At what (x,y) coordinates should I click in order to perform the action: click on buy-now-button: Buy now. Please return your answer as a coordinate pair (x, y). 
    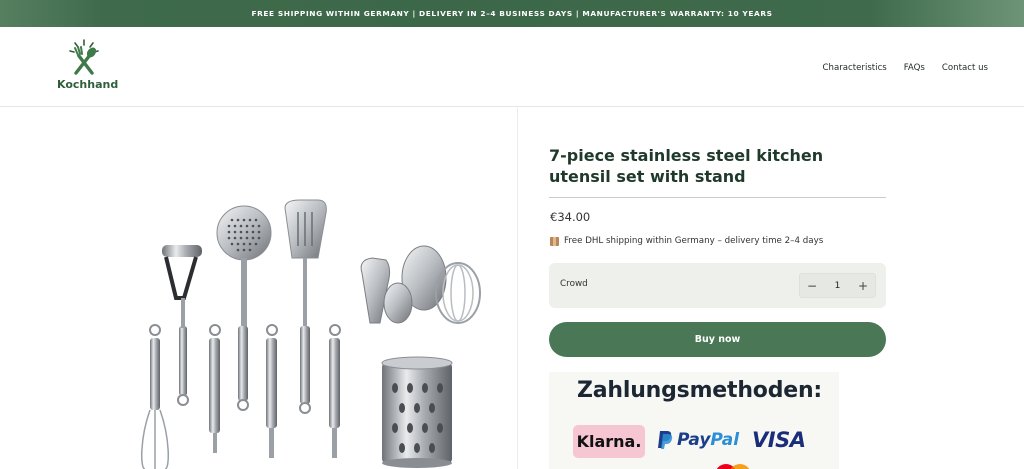
    Looking at the image, I should click on (717, 339).